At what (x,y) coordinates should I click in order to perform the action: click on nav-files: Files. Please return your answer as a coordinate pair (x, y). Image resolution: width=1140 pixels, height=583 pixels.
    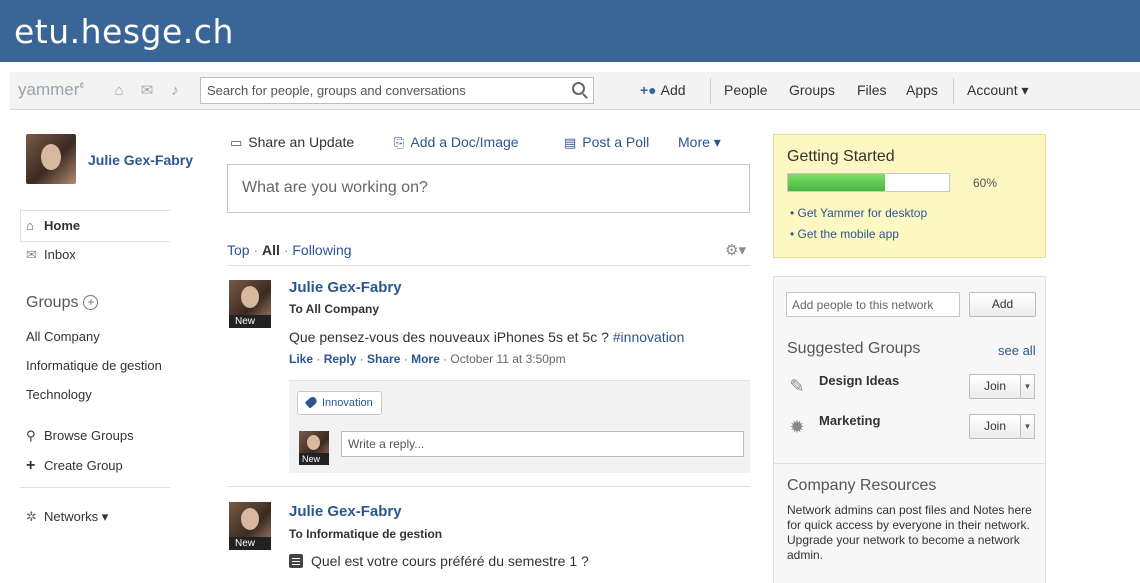
    Looking at the image, I should click on (872, 90).